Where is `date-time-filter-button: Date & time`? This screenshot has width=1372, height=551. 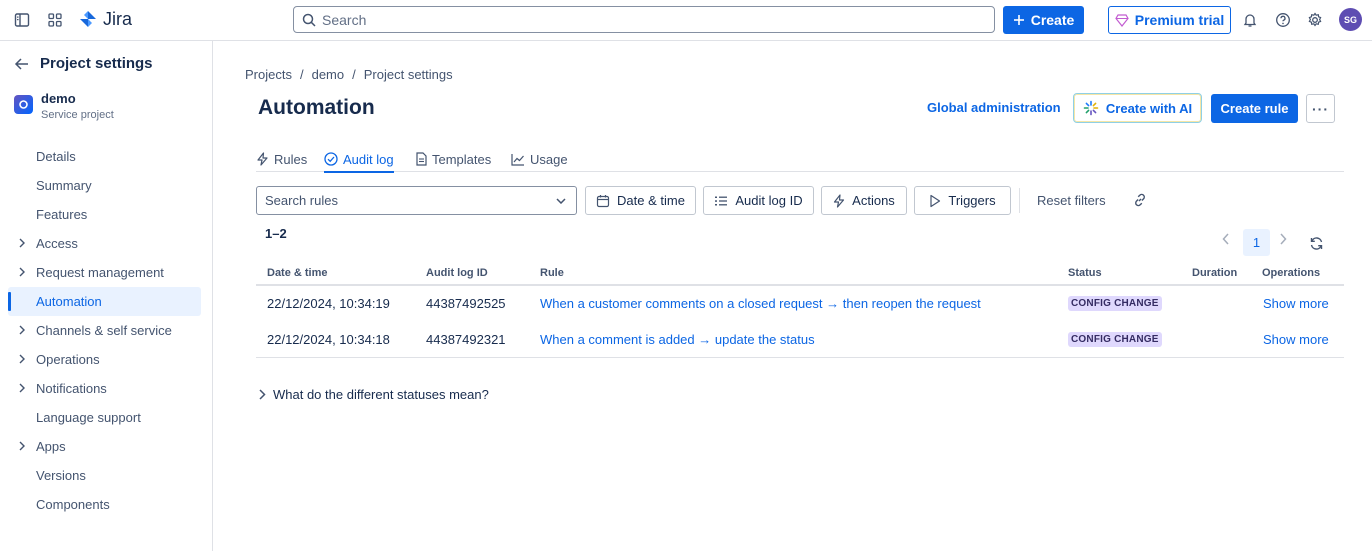
date-time-filter-button: Date & time is located at coordinates (640, 200).